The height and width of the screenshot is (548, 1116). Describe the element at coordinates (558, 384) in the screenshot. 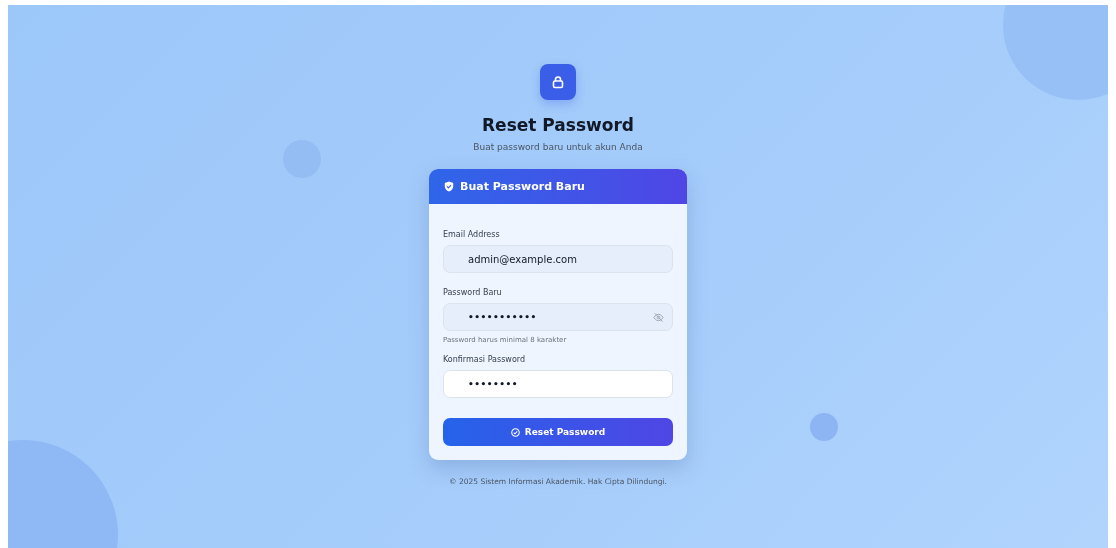

I see `password-field: ••••••••` at that location.